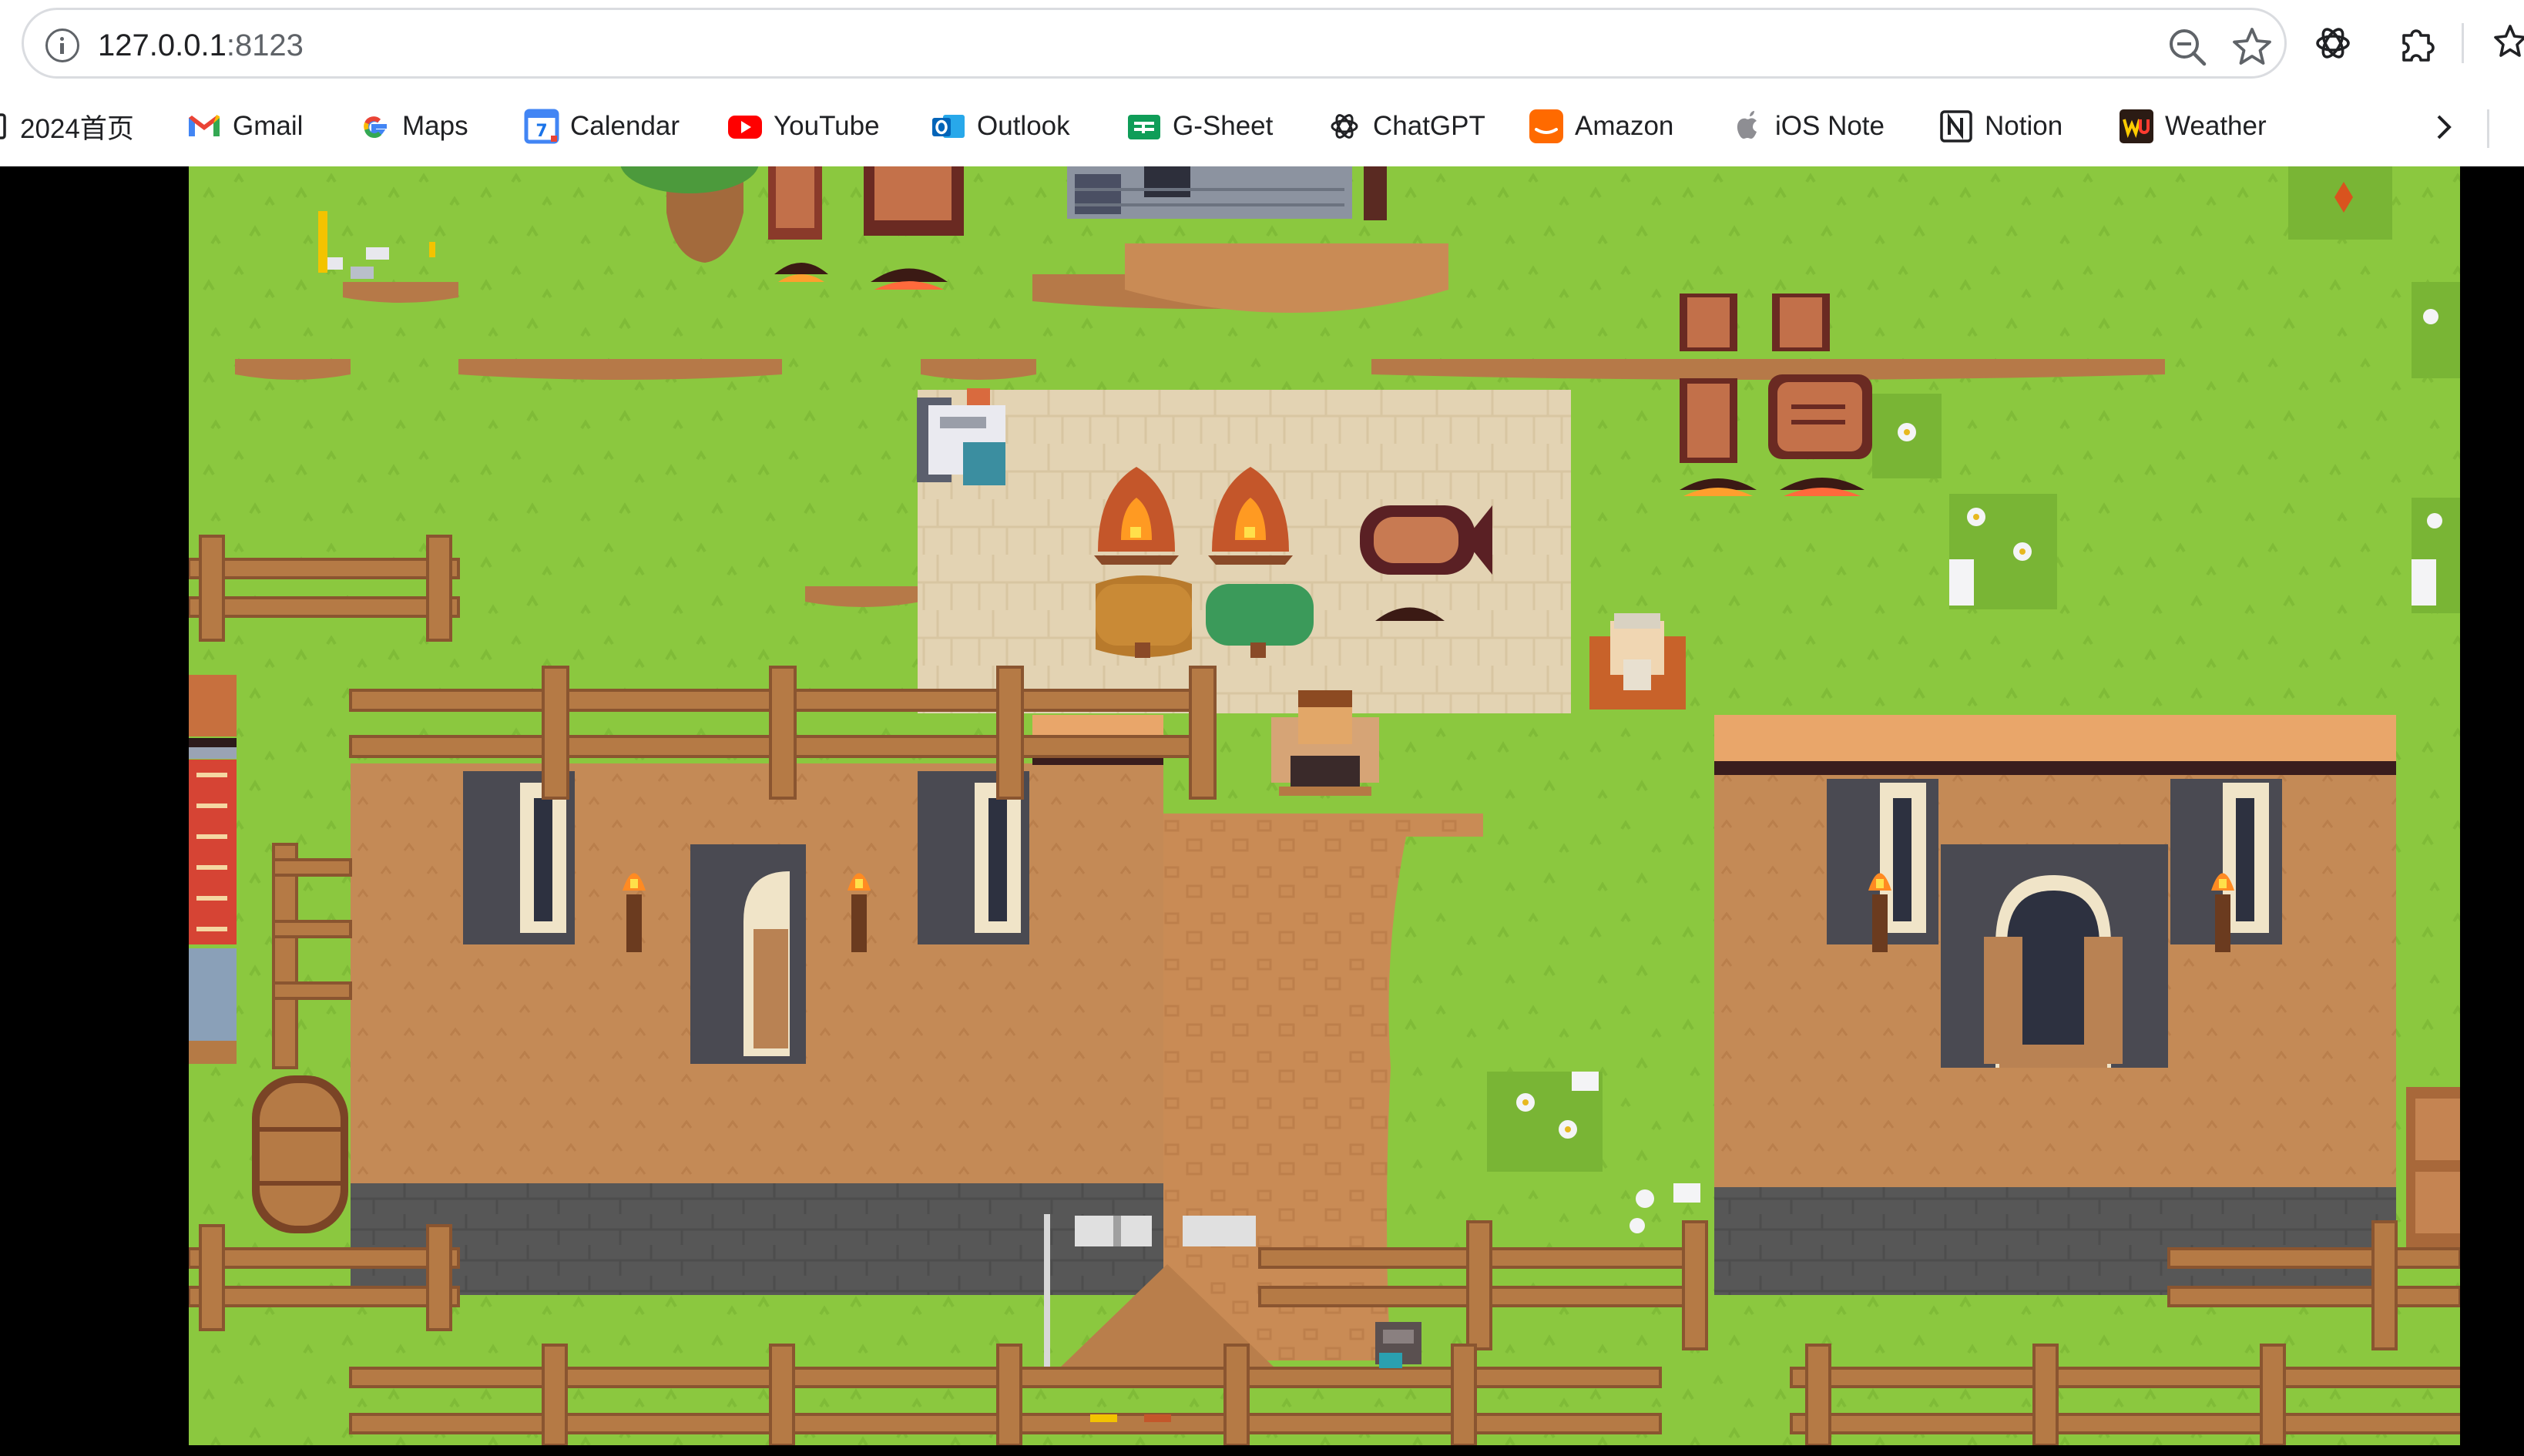 Image resolution: width=2524 pixels, height=1456 pixels. What do you see at coordinates (268, 126) in the screenshot?
I see `bookmark-label: Gmail` at bounding box center [268, 126].